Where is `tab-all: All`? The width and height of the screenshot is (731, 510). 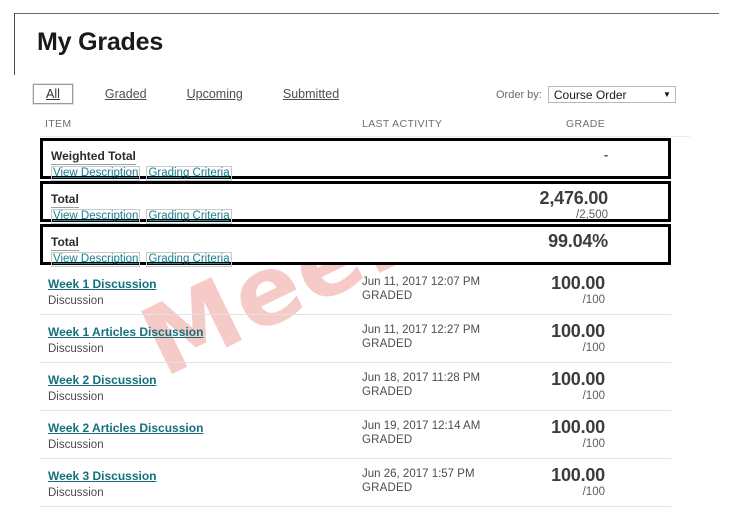 tab-all: All is located at coordinates (53, 93).